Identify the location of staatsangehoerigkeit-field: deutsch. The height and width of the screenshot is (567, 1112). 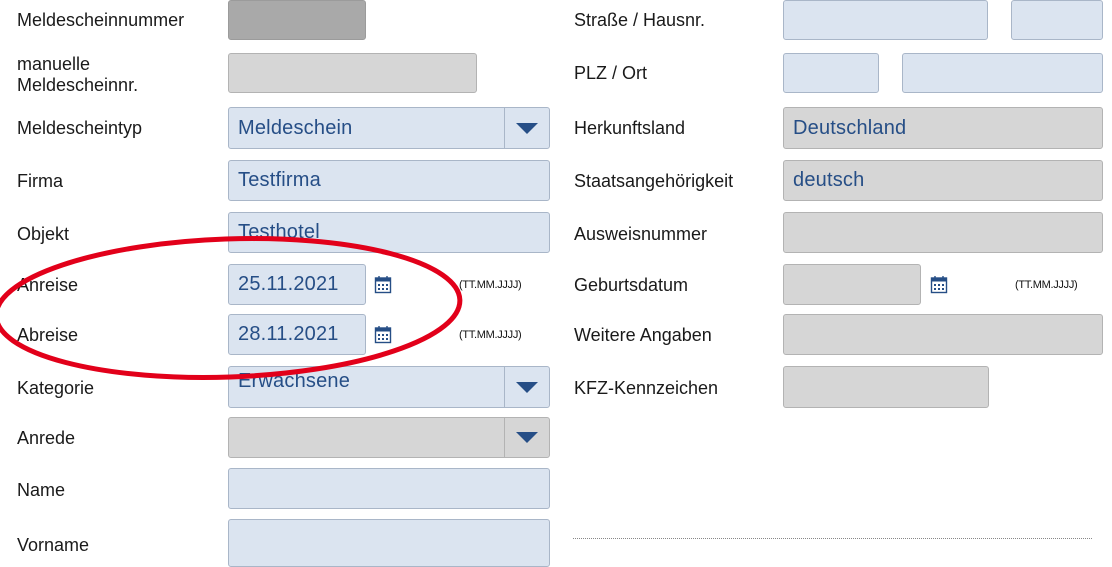
(943, 180).